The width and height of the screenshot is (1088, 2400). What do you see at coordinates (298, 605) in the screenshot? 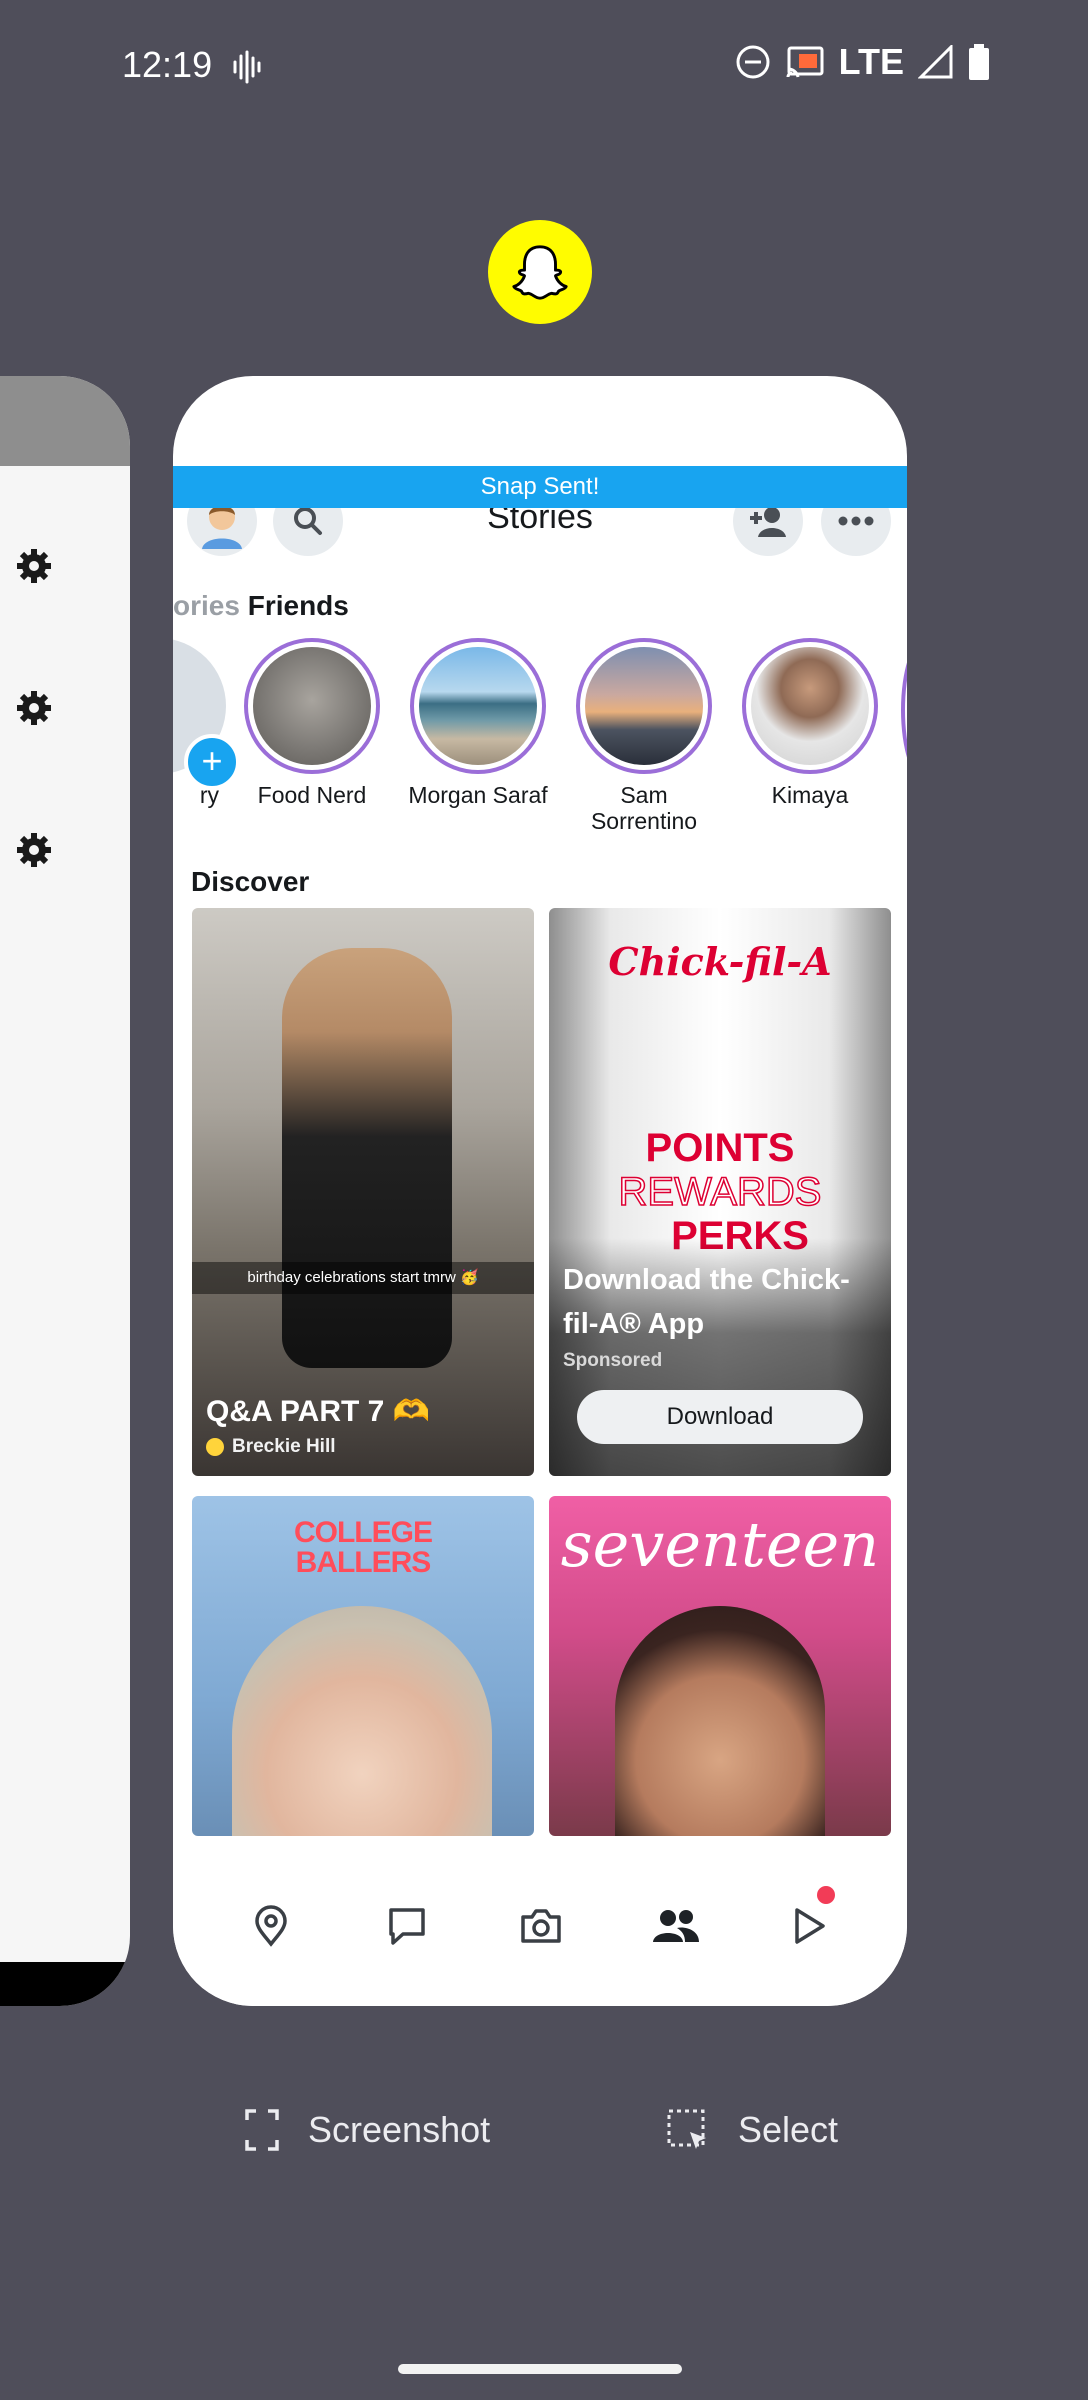
I see `friends-label: Friends` at bounding box center [298, 605].